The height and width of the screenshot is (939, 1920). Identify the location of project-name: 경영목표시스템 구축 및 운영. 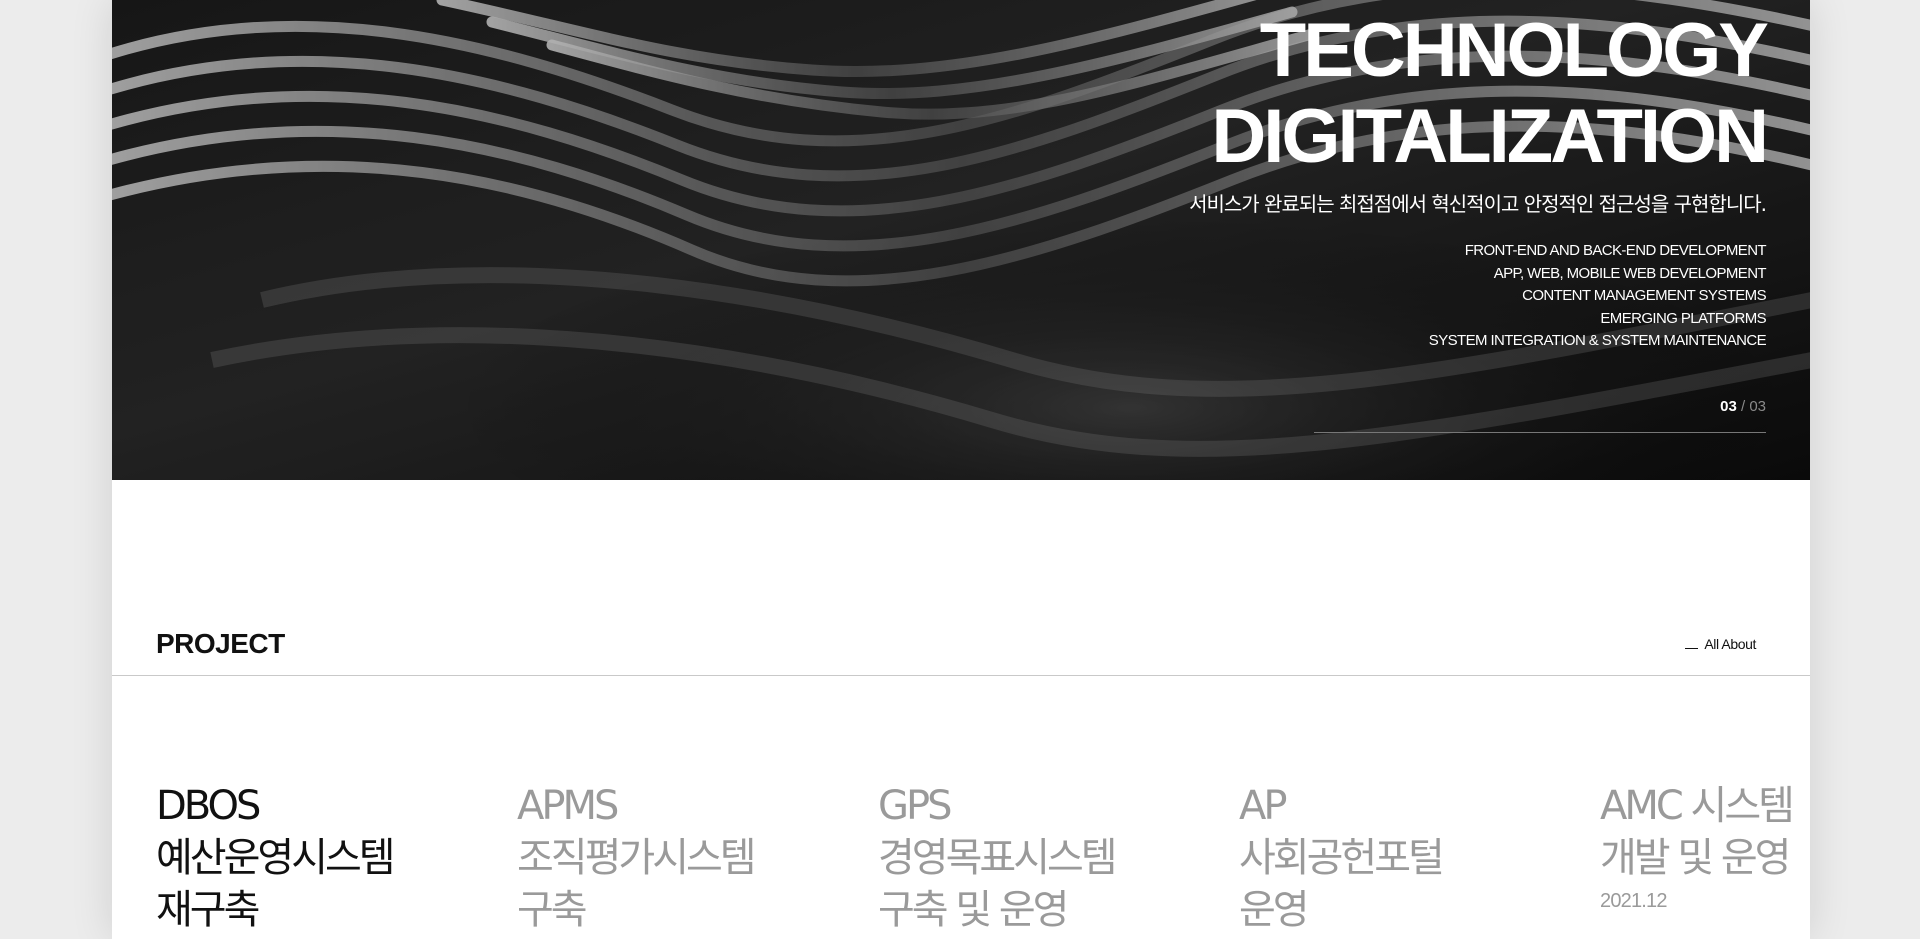
(998, 884).